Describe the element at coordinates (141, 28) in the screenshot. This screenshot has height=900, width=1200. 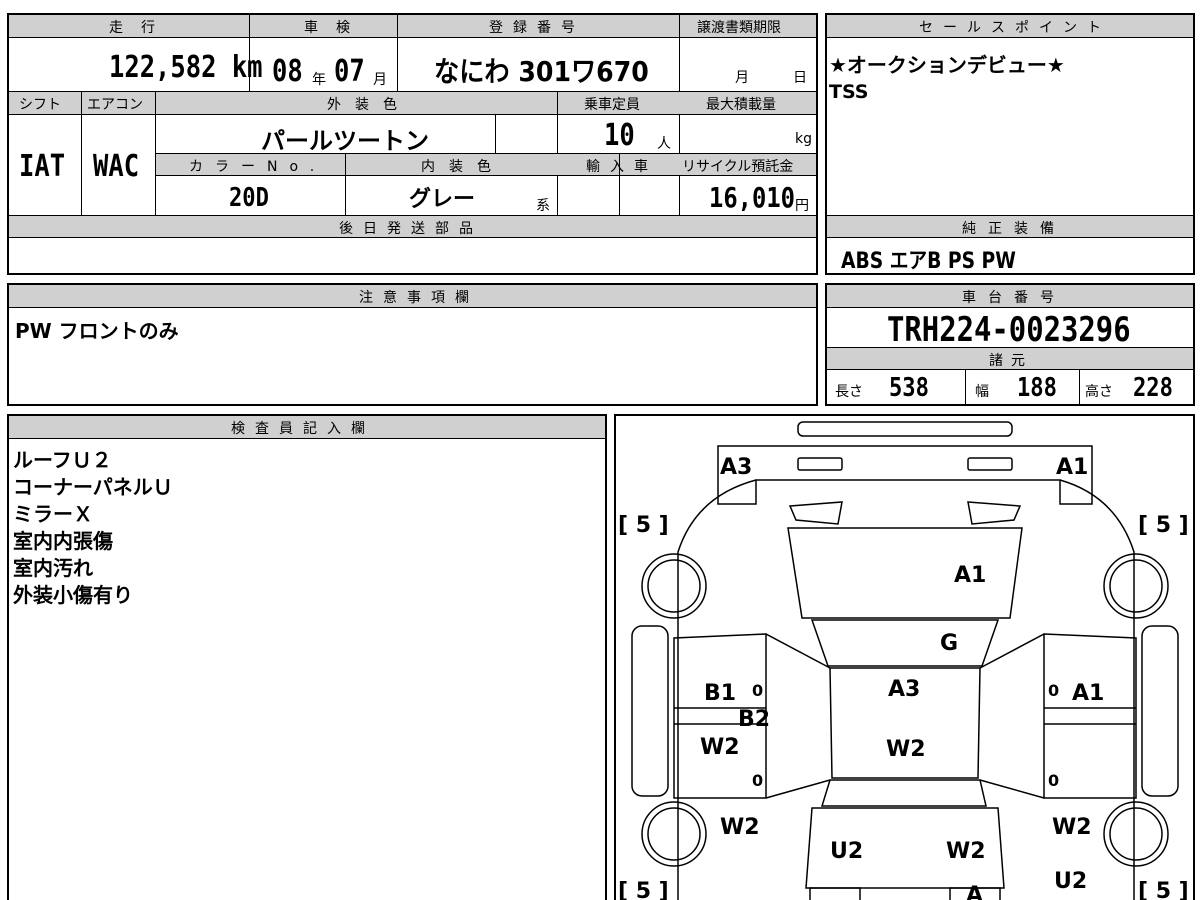
I see `mileage-label: 走行` at that location.